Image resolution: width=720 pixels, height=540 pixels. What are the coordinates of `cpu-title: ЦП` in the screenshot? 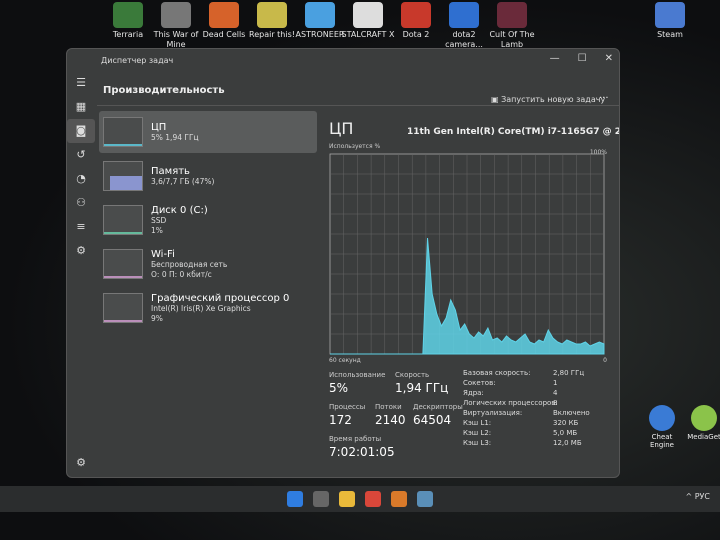 It's located at (341, 128).